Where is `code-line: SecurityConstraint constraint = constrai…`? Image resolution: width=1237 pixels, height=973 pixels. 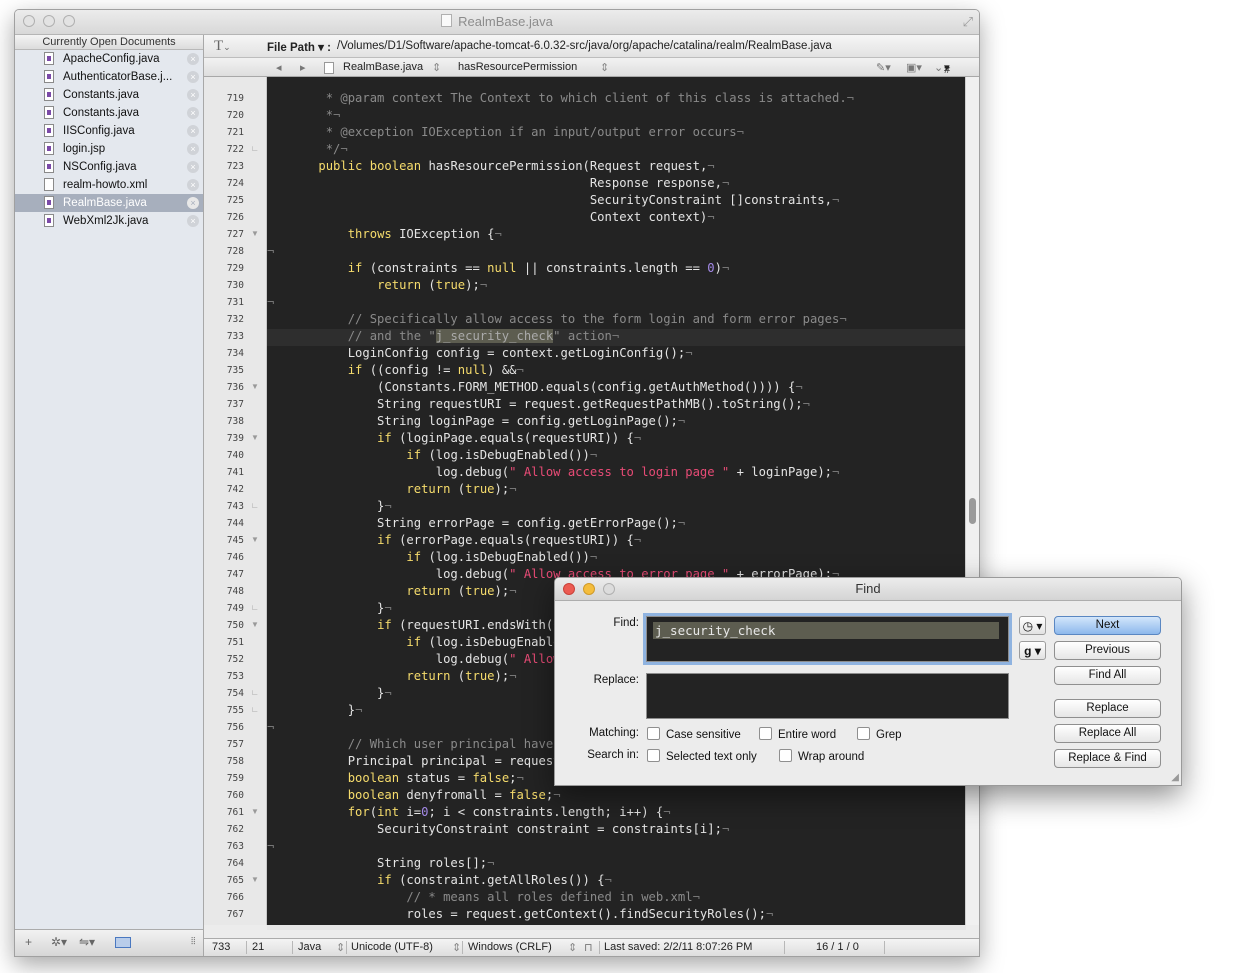
code-line: SecurityConstraint constraint = constrai… is located at coordinates (616, 830).